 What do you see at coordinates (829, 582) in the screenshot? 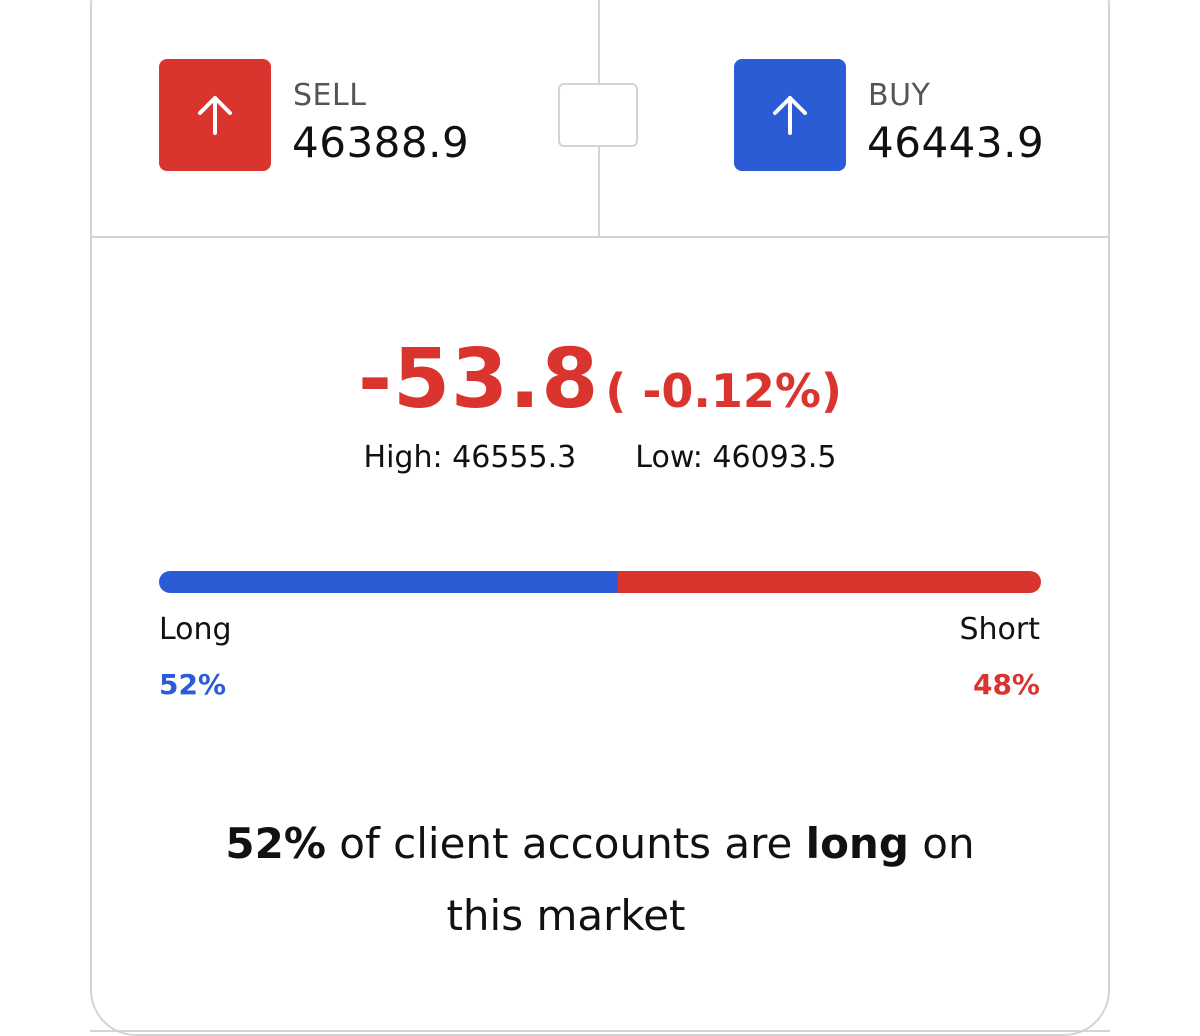
I see `sentiment-bar-short` at bounding box center [829, 582].